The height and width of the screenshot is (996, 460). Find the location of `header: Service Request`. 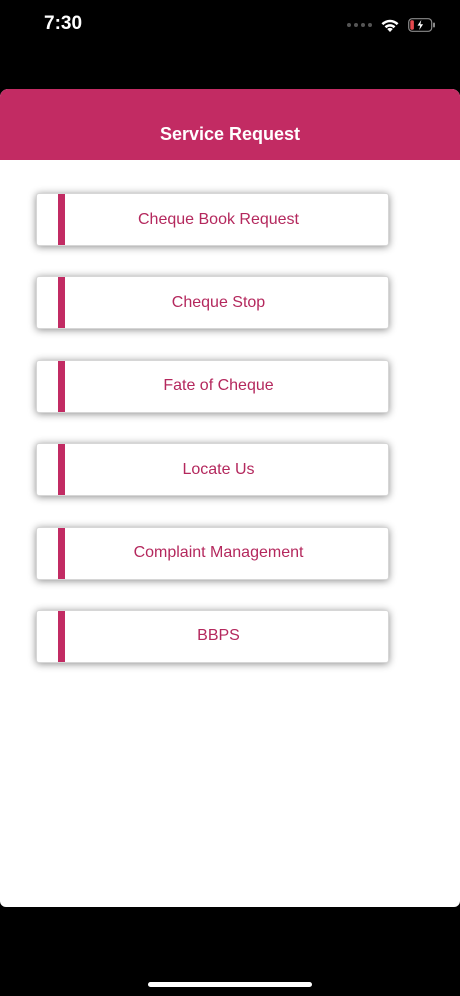

header: Service Request is located at coordinates (230, 124).